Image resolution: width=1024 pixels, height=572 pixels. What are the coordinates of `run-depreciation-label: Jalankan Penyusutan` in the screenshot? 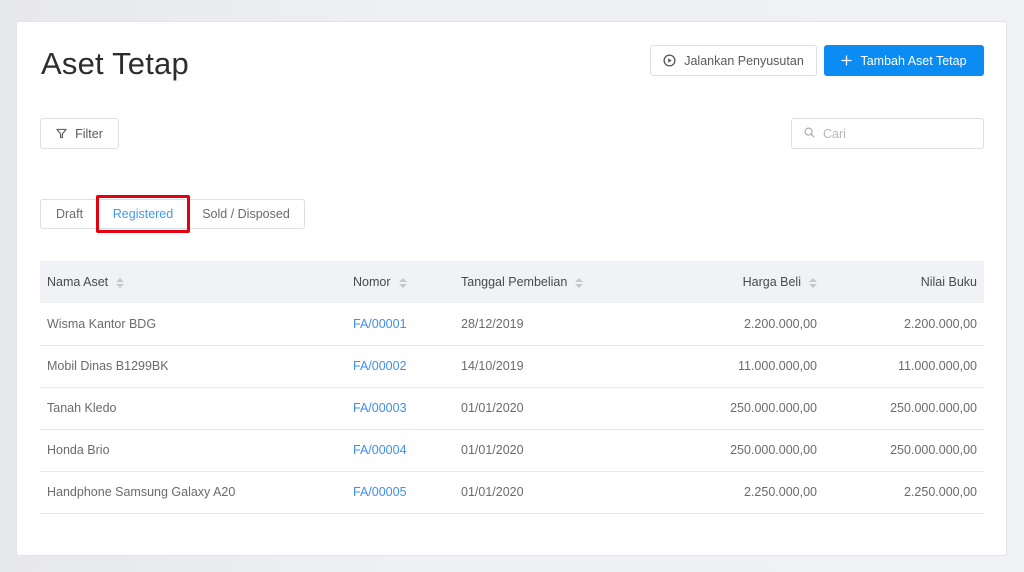 It's located at (744, 60).